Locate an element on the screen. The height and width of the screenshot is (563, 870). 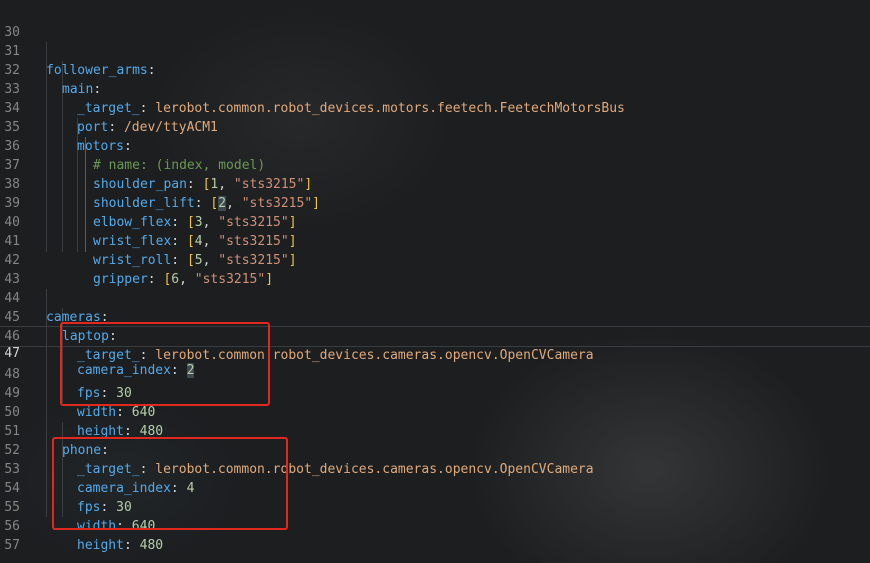
code-line: 35 motors: is located at coordinates (435, 126).